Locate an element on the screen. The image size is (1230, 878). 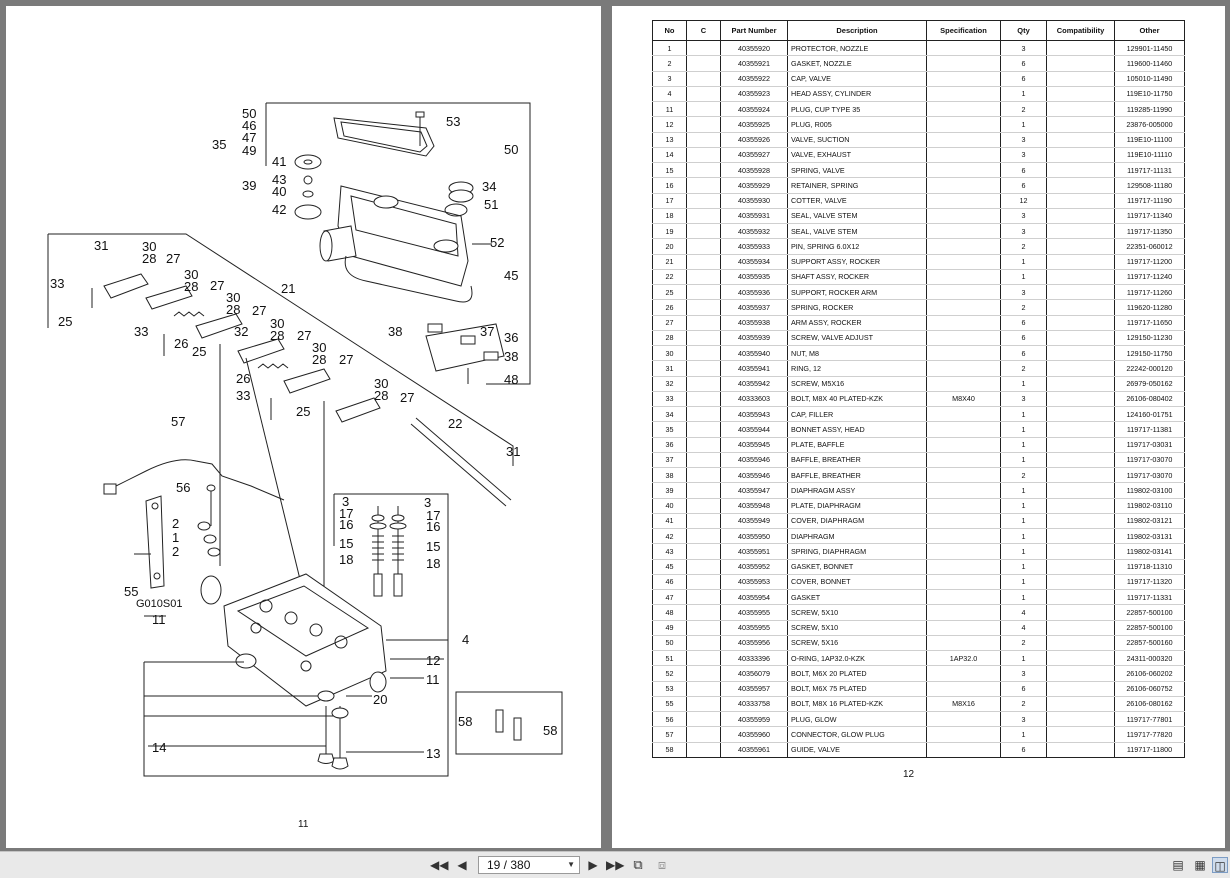
last-page-icon: ▶▶ is located at coordinates (615, 865).